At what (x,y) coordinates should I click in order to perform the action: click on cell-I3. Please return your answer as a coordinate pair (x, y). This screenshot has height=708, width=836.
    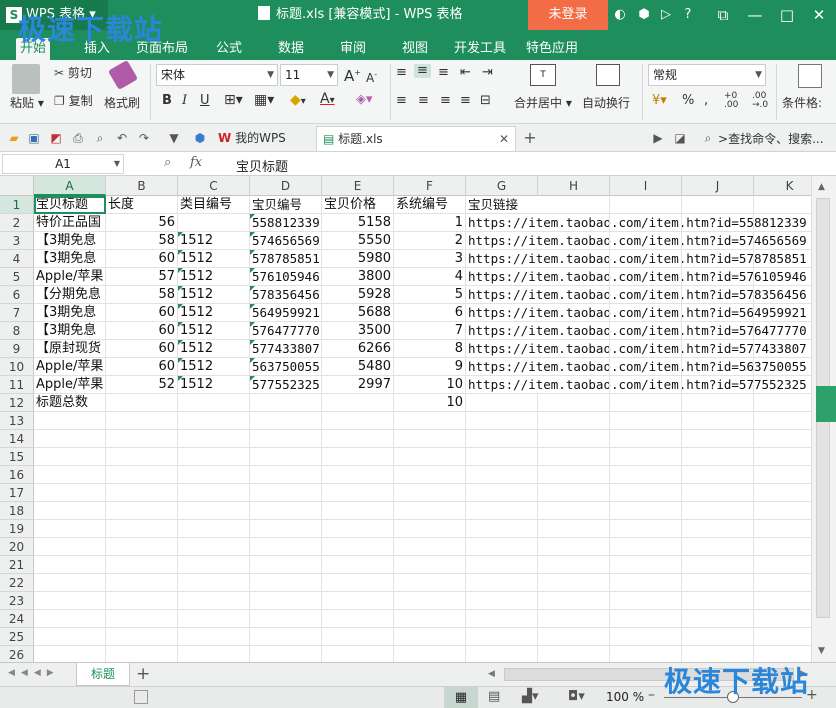
    Looking at the image, I should click on (646, 241).